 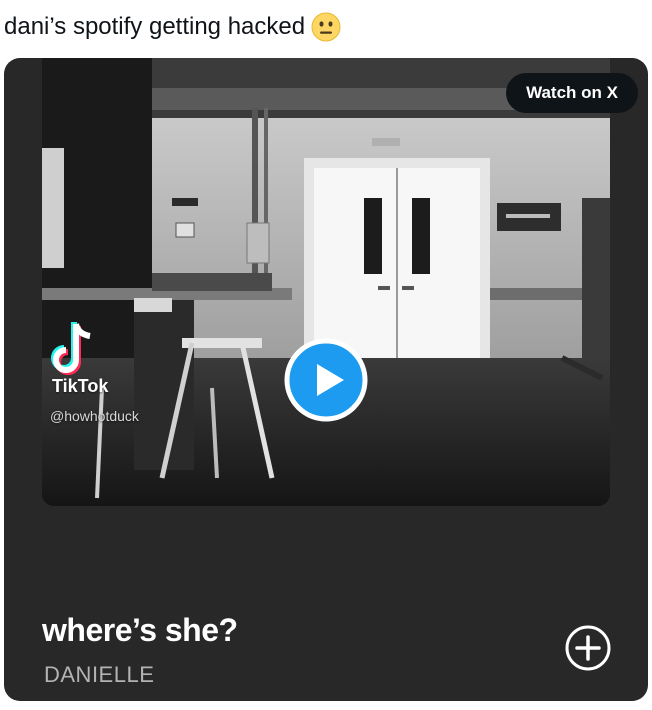 What do you see at coordinates (99, 674) in the screenshot?
I see `song-artist: DANIELLE` at bounding box center [99, 674].